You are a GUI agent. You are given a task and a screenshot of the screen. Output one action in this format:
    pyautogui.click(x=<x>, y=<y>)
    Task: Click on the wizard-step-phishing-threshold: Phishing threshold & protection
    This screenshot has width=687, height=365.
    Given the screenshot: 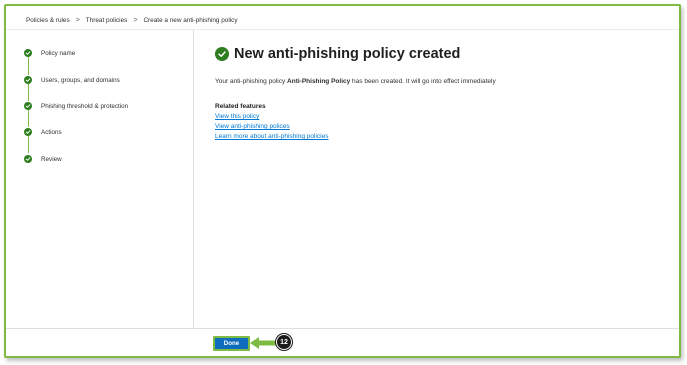 What is the action you would take?
    pyautogui.click(x=76, y=106)
    